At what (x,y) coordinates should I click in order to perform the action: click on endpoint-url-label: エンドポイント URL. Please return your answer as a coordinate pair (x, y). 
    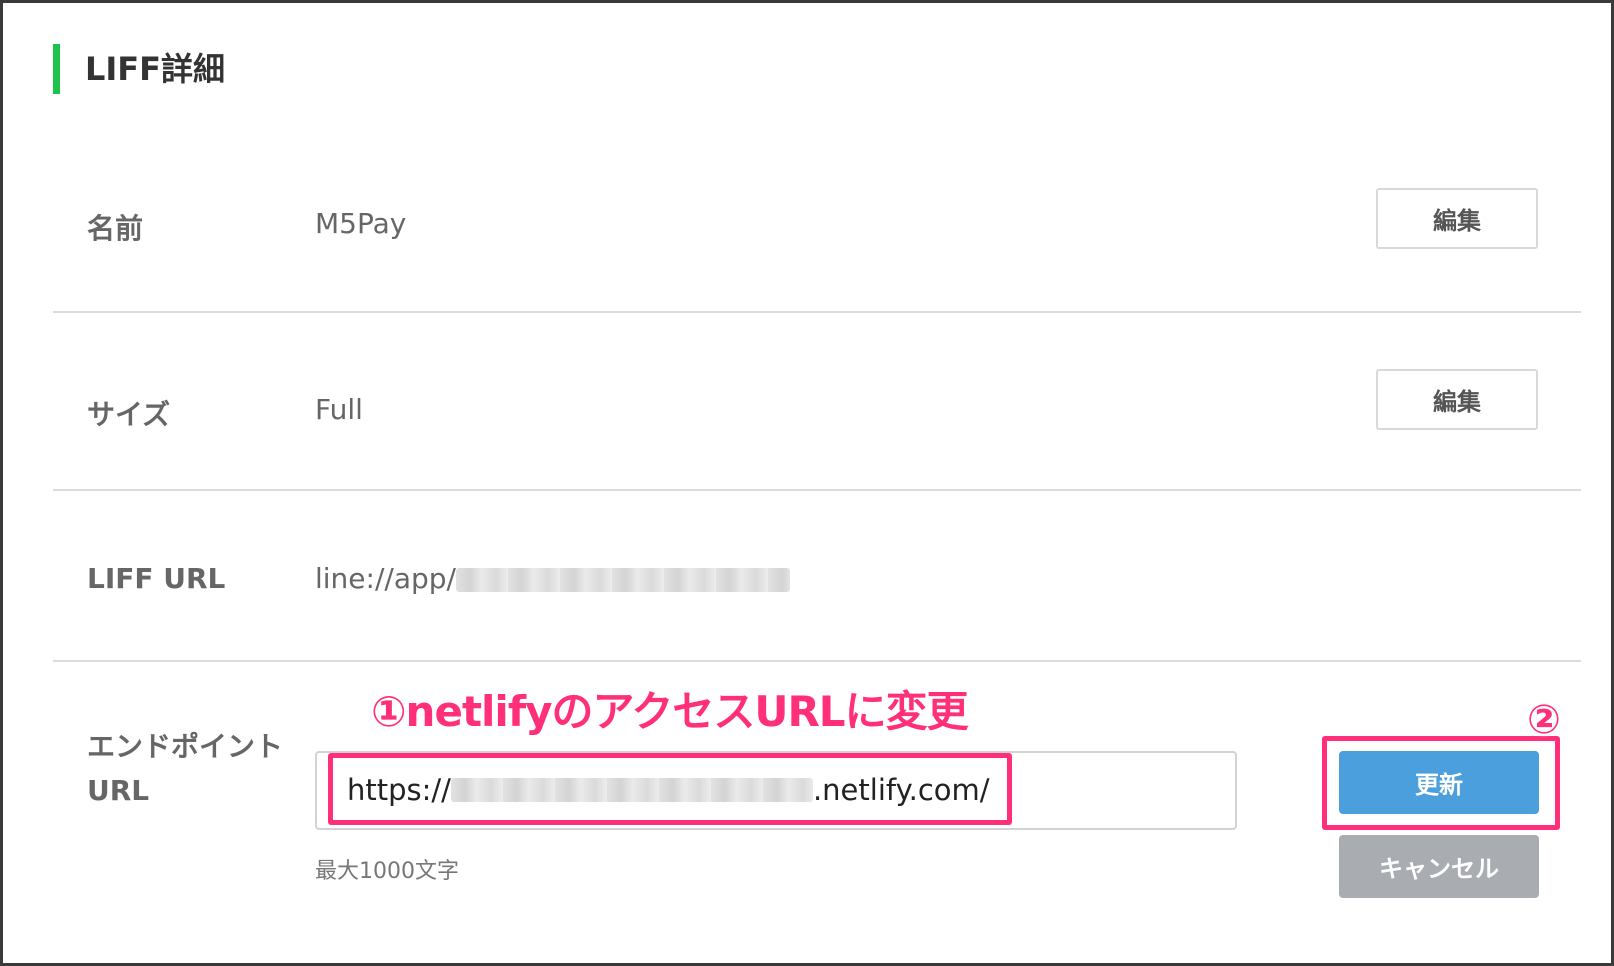
    Looking at the image, I should click on (197, 769).